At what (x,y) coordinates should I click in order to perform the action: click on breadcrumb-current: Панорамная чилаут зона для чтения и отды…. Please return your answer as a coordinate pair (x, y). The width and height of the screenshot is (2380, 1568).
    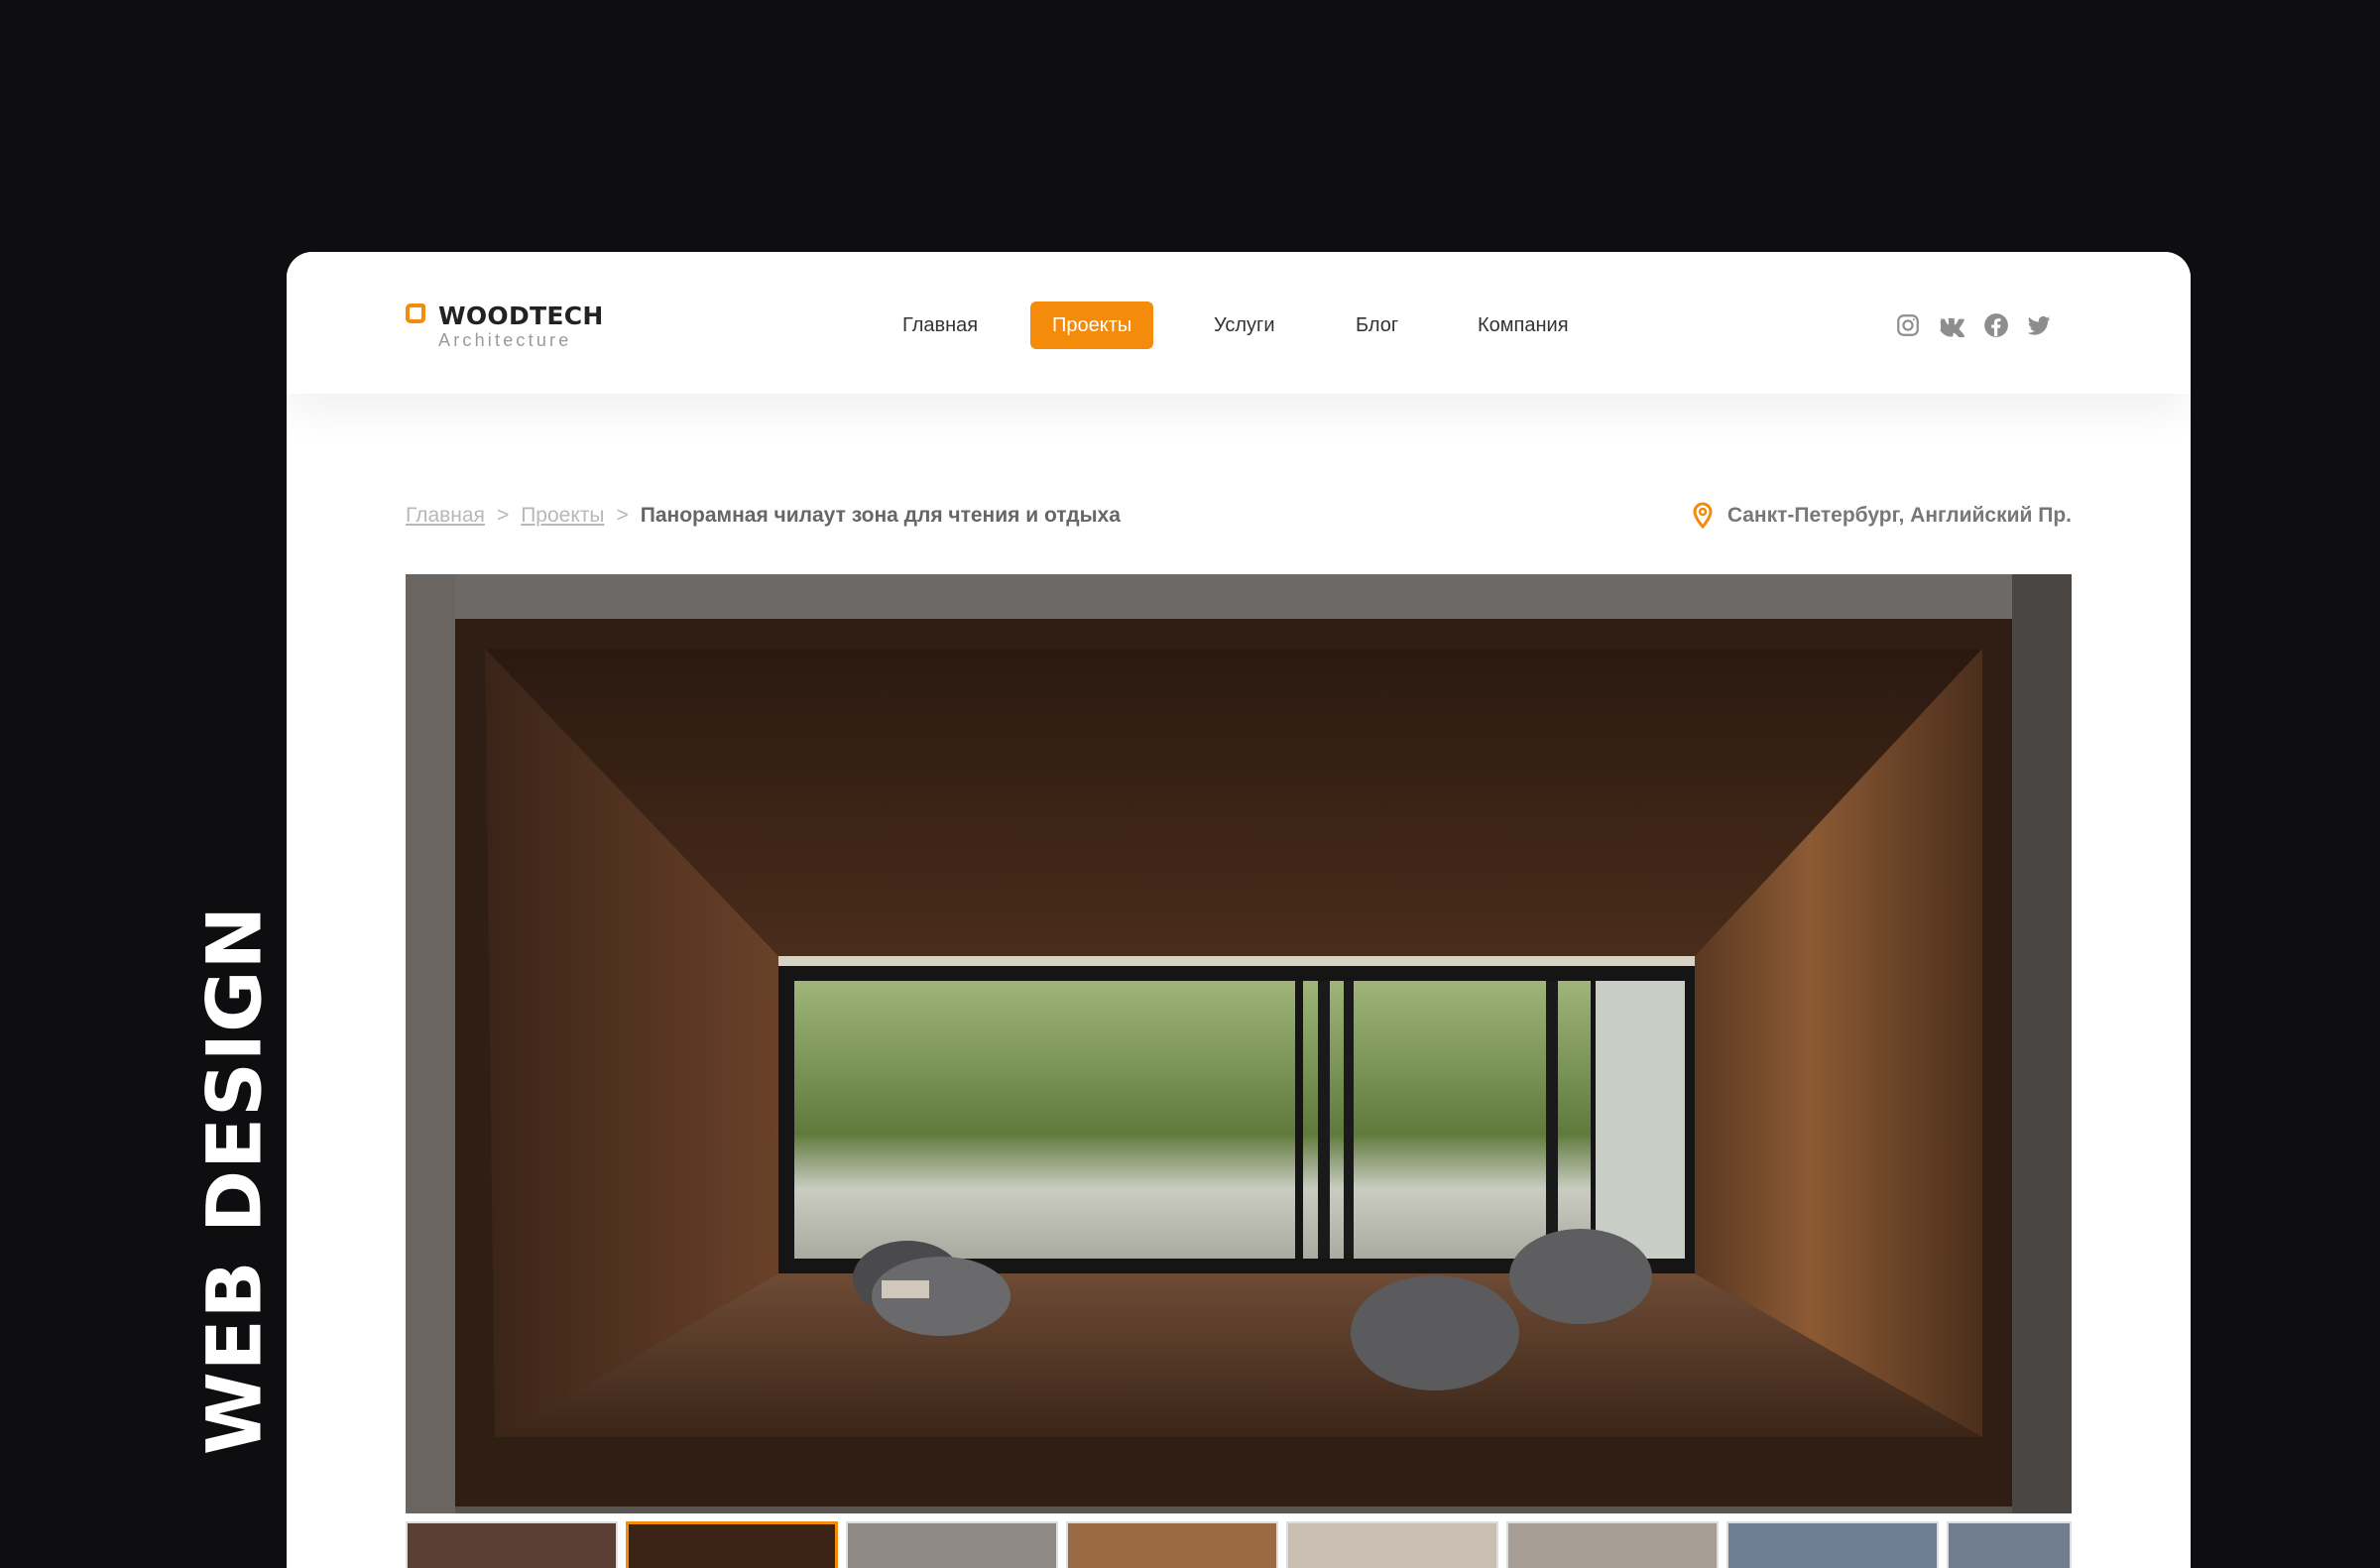
    Looking at the image, I should click on (880, 516).